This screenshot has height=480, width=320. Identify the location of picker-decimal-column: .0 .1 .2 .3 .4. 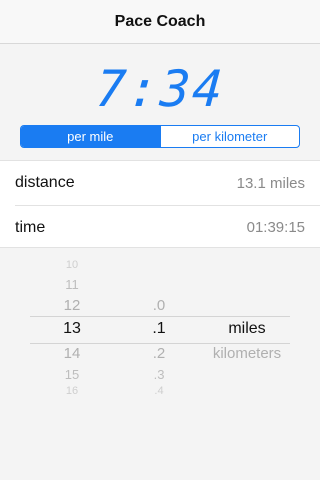
(159, 329).